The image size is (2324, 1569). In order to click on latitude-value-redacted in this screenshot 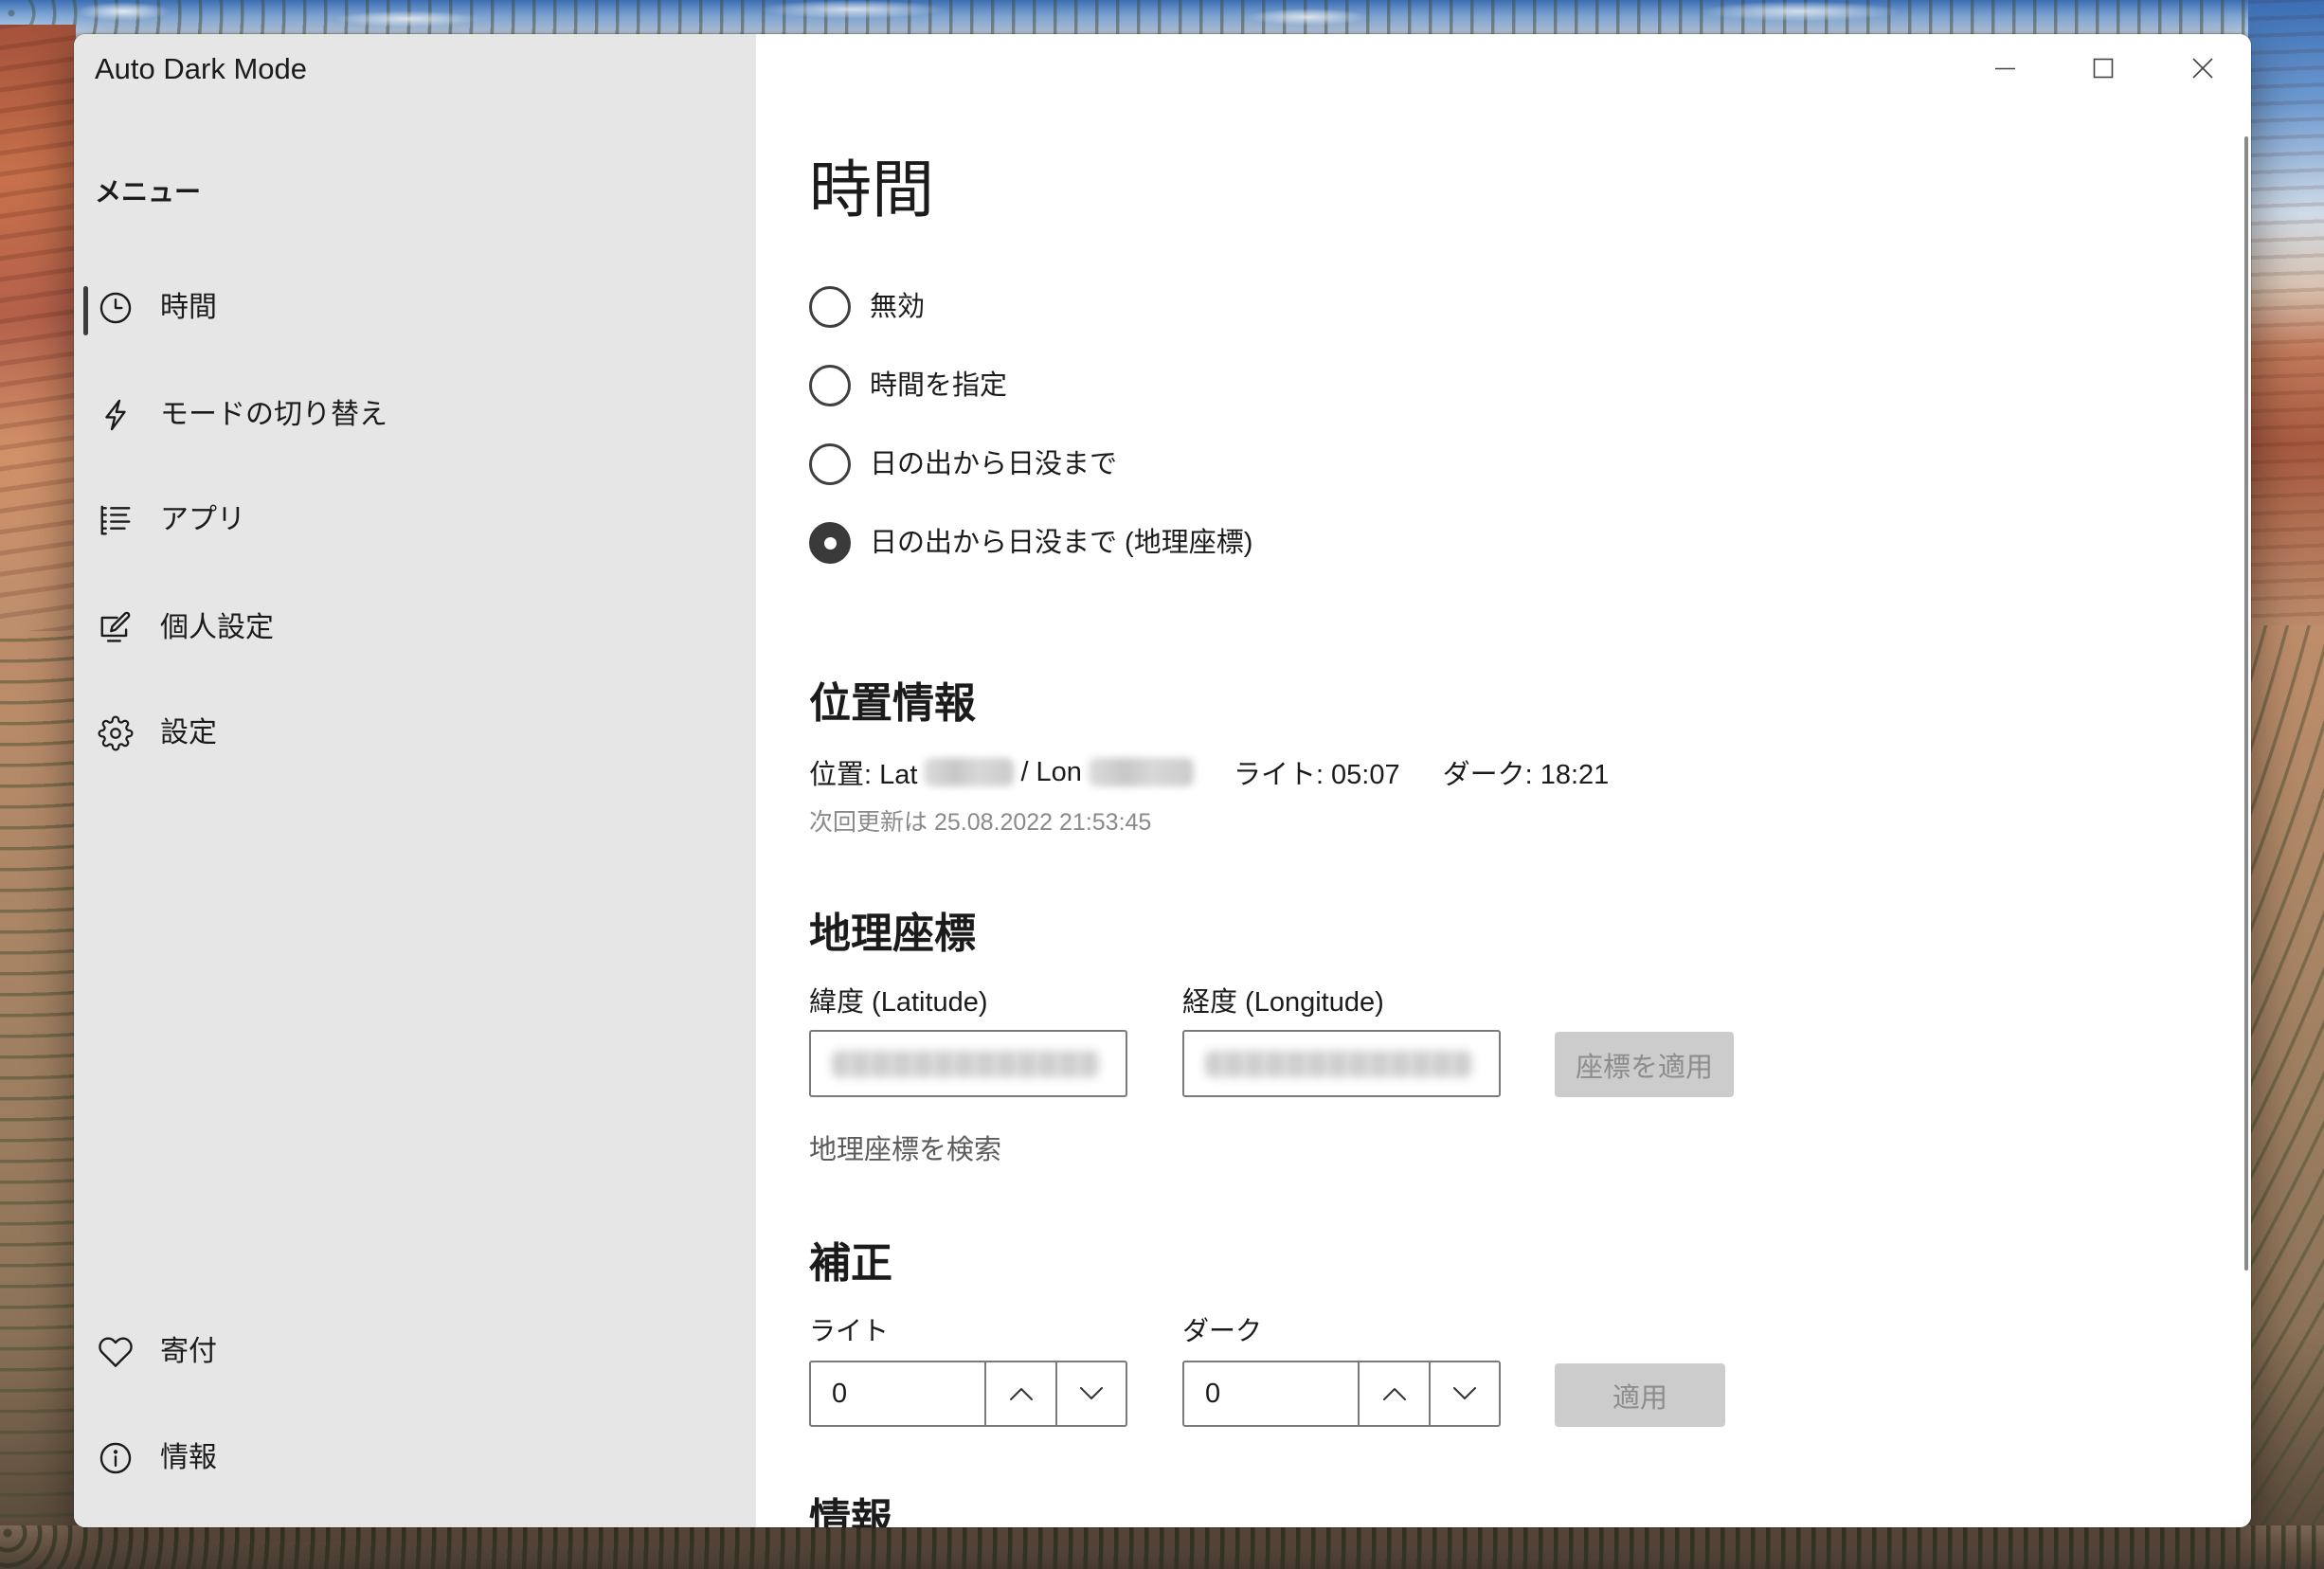, I will do `click(969, 772)`.